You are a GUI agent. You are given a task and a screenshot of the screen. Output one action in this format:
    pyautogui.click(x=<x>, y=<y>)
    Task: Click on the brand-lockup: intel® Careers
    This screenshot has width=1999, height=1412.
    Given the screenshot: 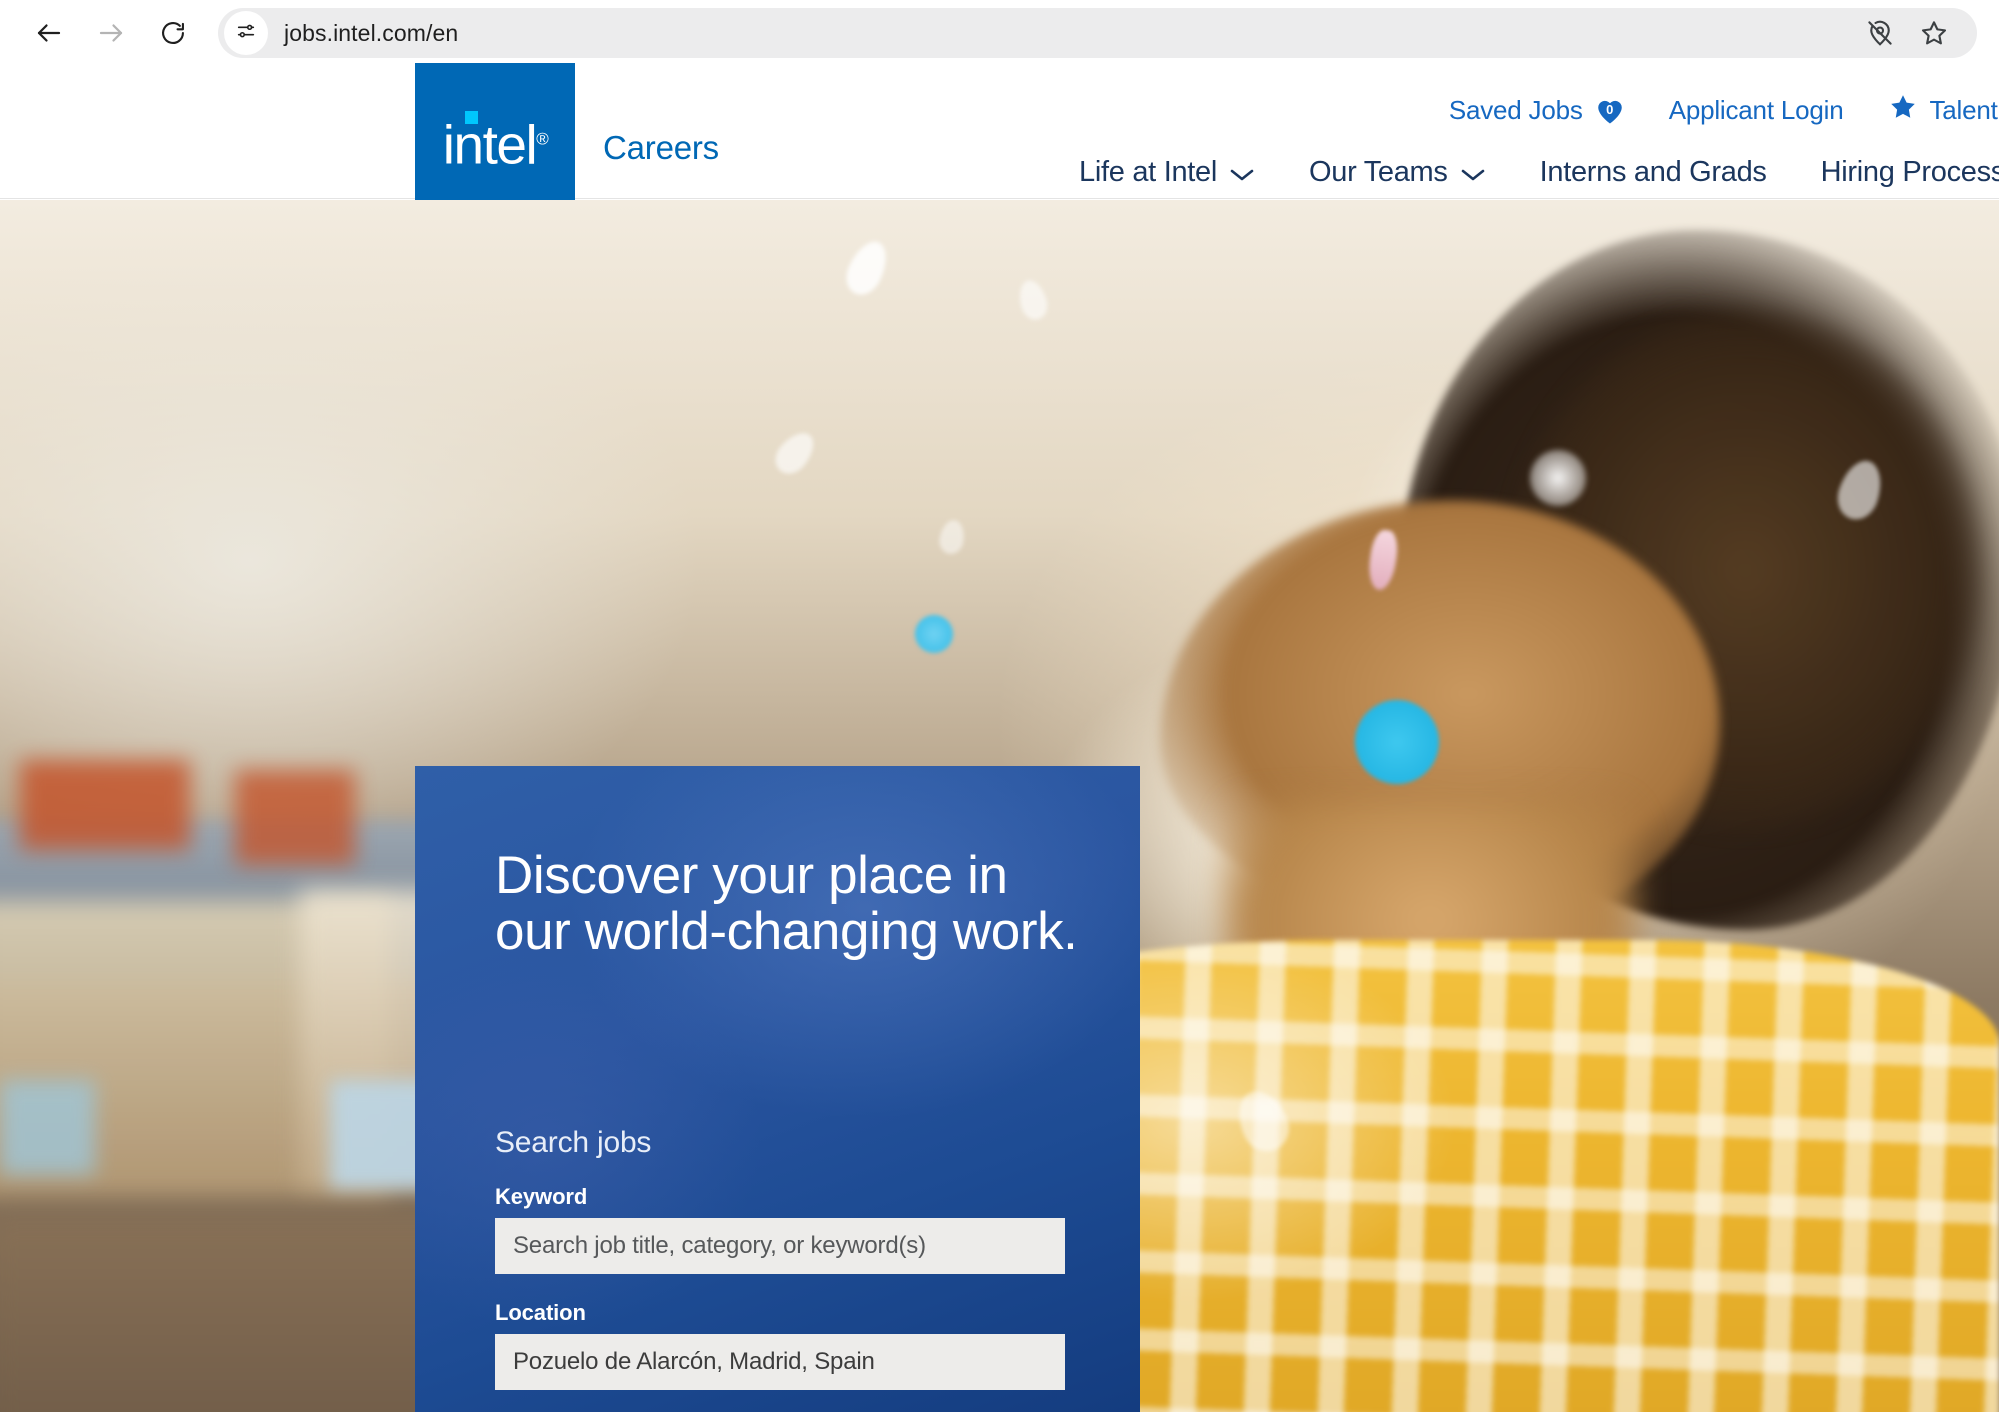 What is the action you would take?
    pyautogui.click(x=567, y=143)
    